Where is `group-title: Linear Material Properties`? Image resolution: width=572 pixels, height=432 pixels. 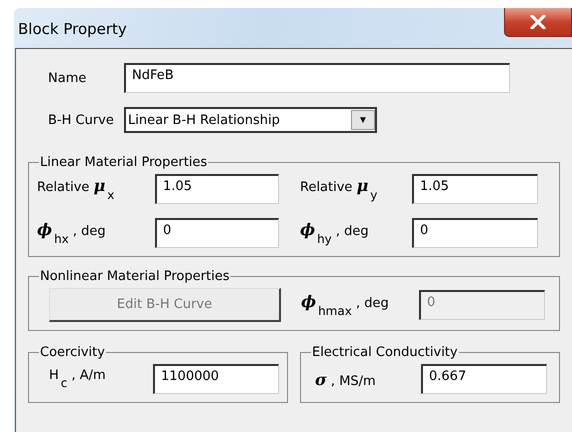 group-title: Linear Material Properties is located at coordinates (123, 162).